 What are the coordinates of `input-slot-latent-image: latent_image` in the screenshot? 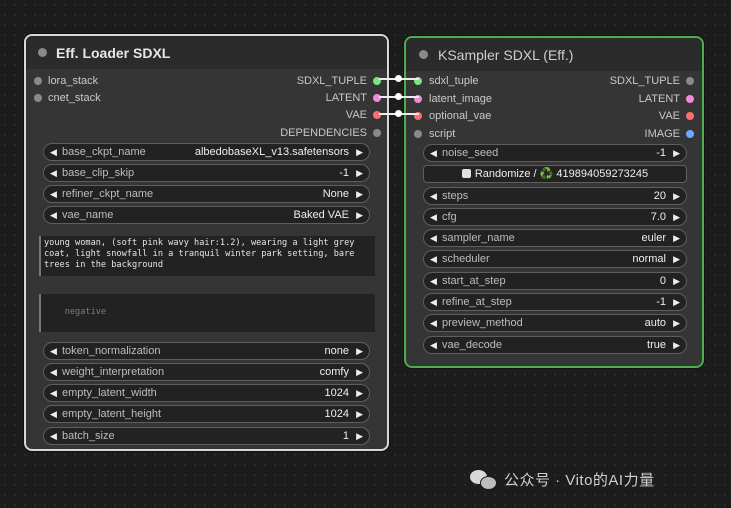 It's located at (479, 99).